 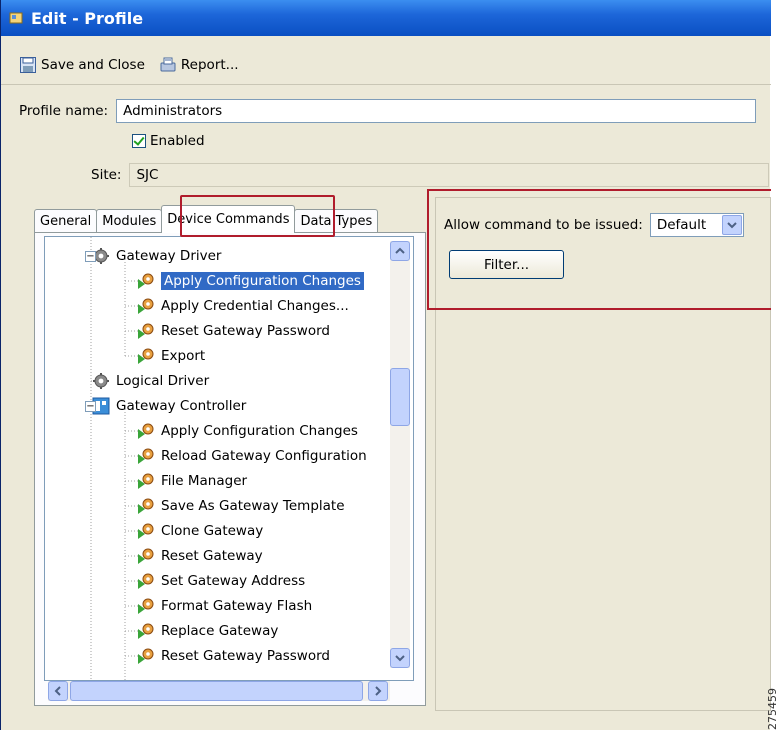 I want to click on save-and-close-label: Save and Close, so click(x=93, y=65).